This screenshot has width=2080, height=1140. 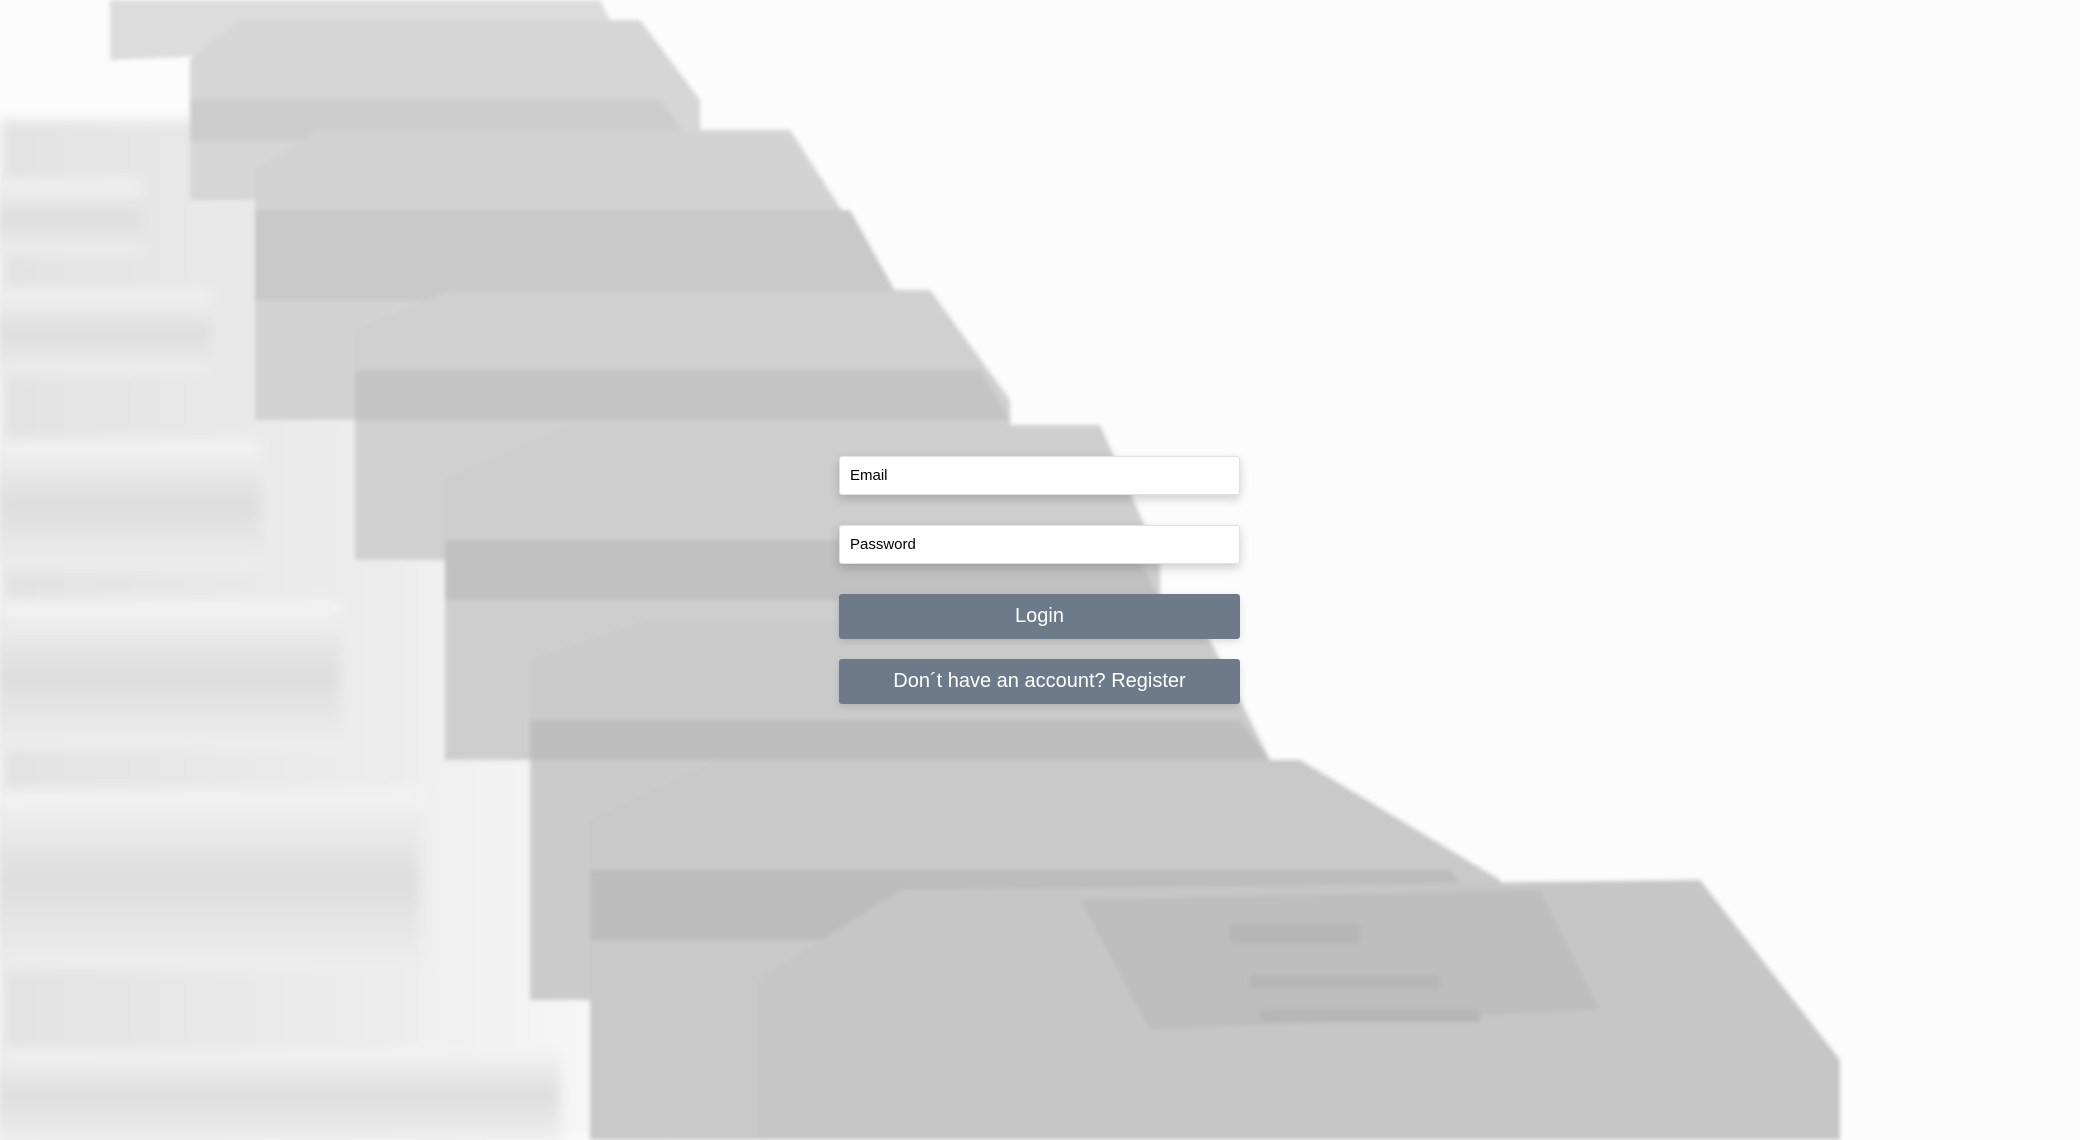 I want to click on password-field, so click(x=1039, y=544).